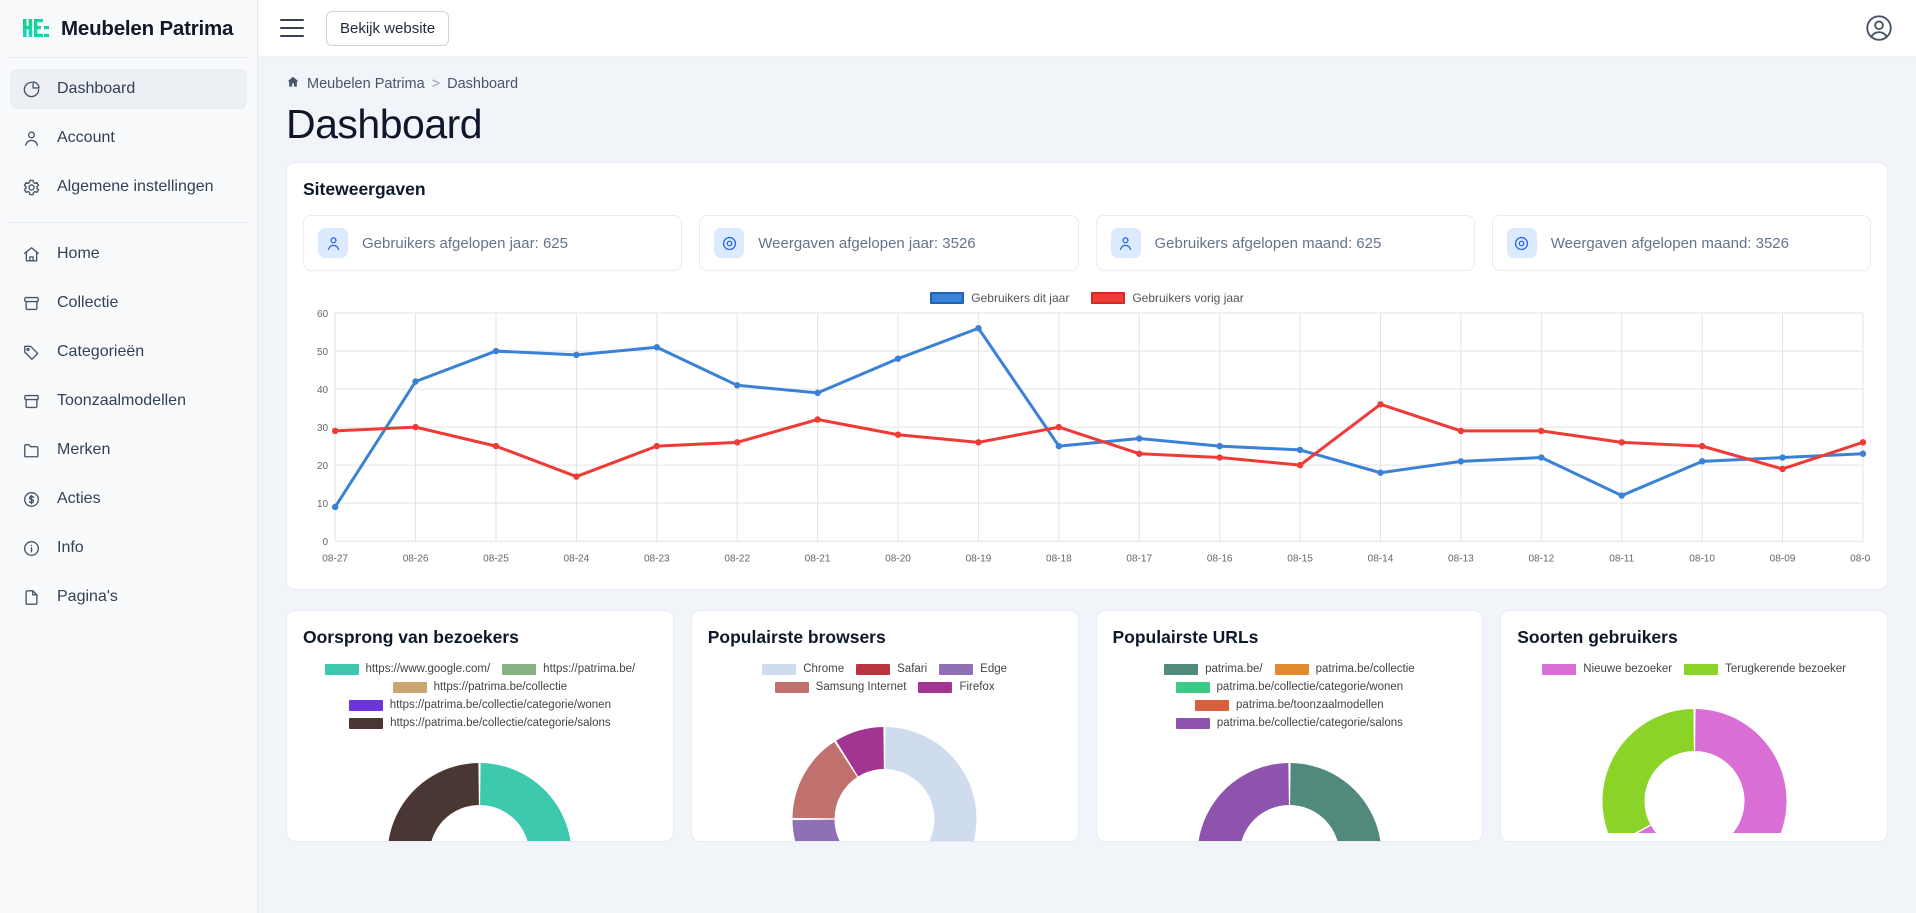 The height and width of the screenshot is (913, 1916). I want to click on legend-item: Samsung Internet, so click(840, 687).